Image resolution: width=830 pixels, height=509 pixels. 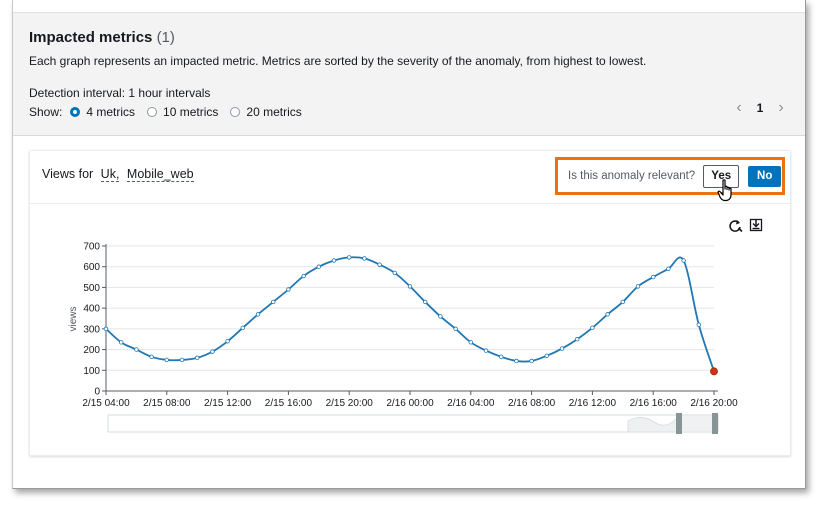 I want to click on x-tick-label: 2/15 16:00, so click(x=289, y=403).